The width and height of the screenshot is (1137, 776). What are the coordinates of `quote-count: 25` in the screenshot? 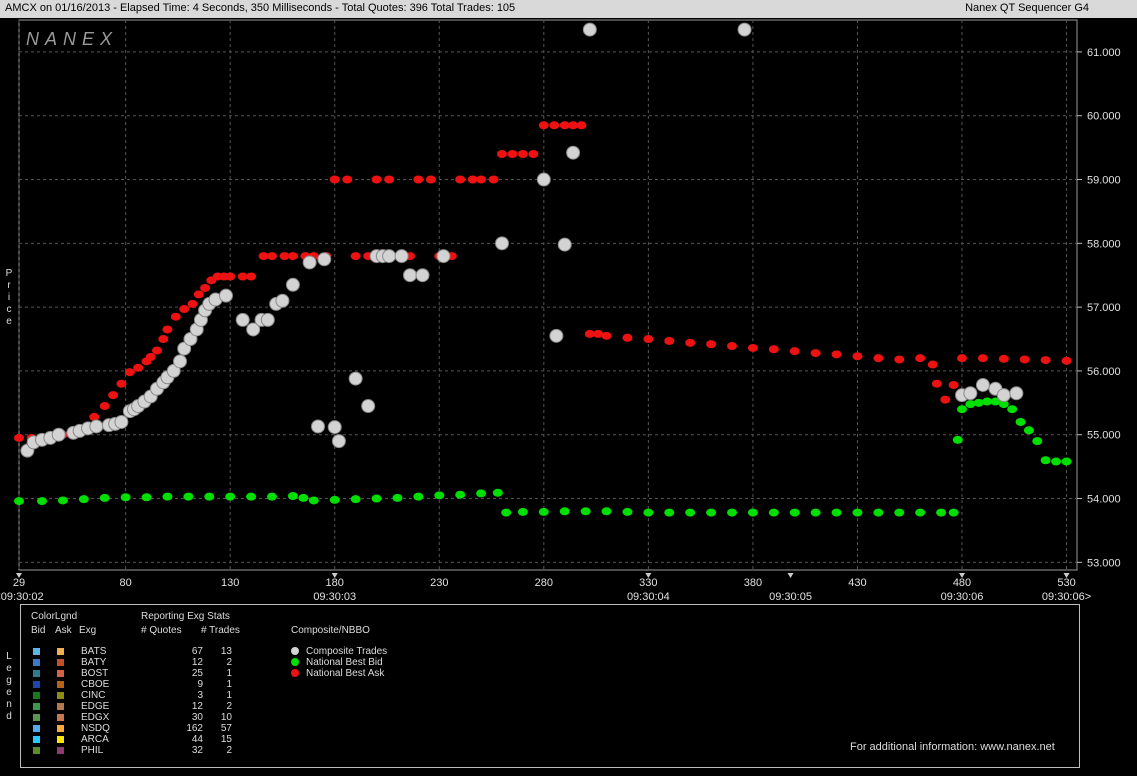 It's located at (197, 673).